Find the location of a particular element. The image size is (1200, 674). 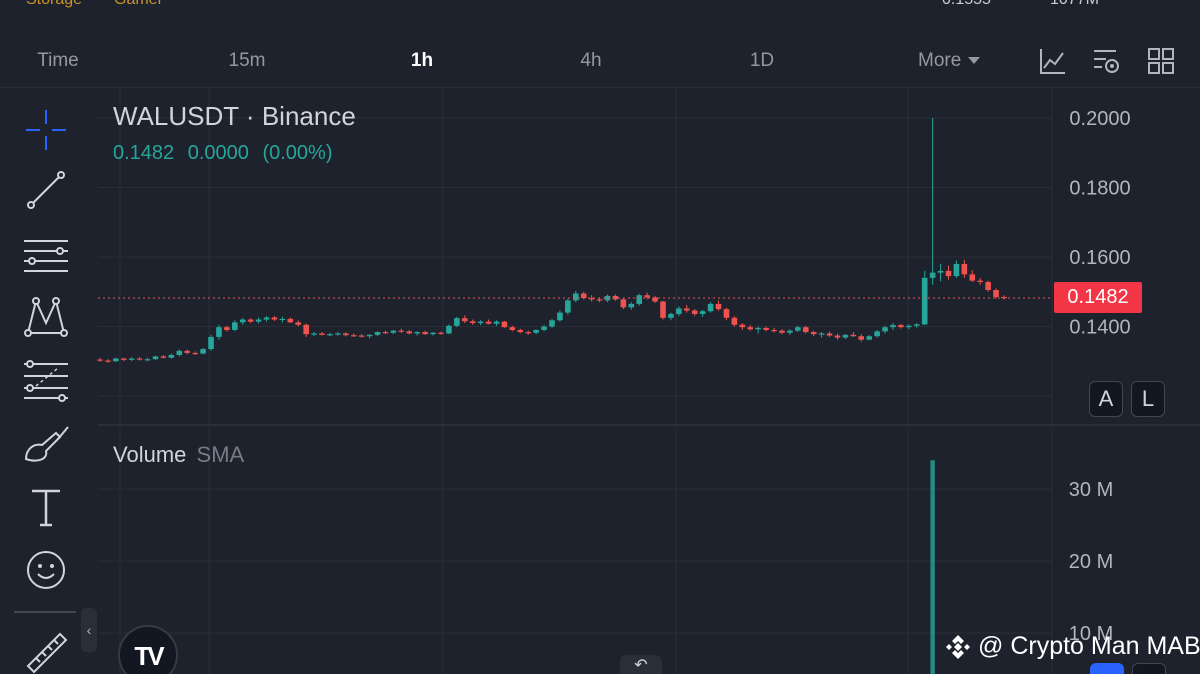

symbol-name: WALUSDT is located at coordinates (176, 116).